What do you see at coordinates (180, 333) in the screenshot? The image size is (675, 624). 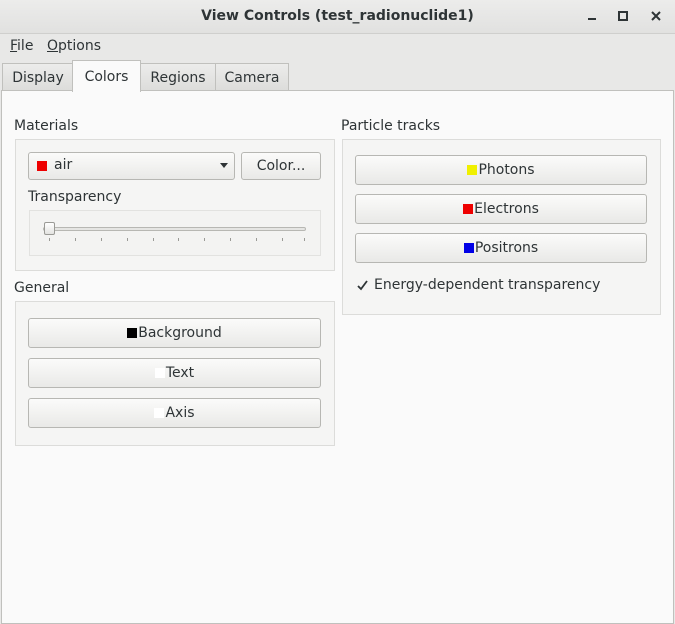 I see `background-button-label: Background` at bounding box center [180, 333].